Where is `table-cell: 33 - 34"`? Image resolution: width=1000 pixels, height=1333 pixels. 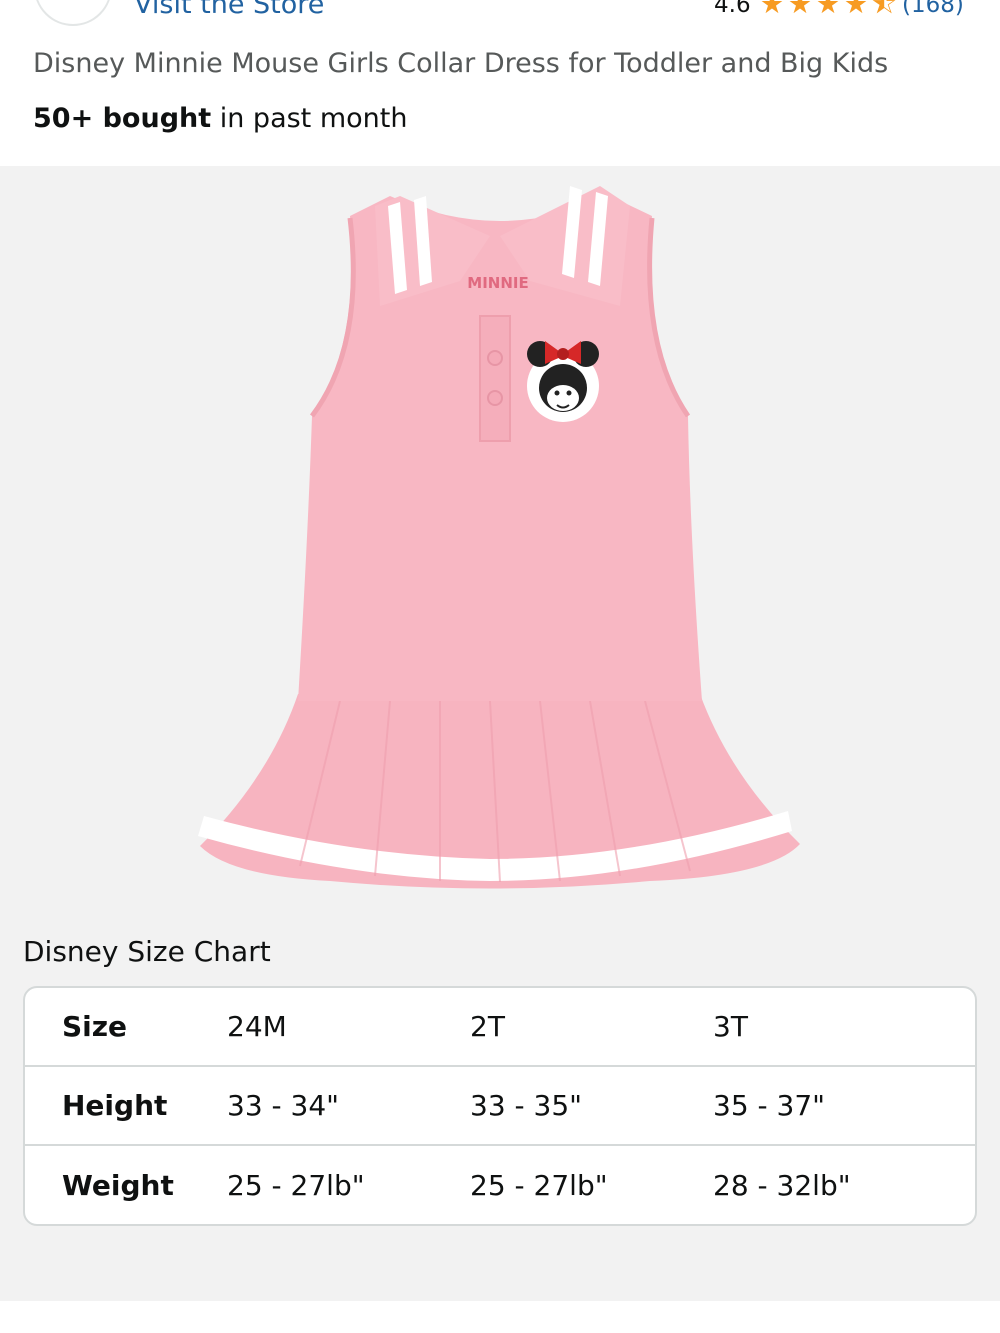
table-cell: 33 - 34" is located at coordinates (283, 1105).